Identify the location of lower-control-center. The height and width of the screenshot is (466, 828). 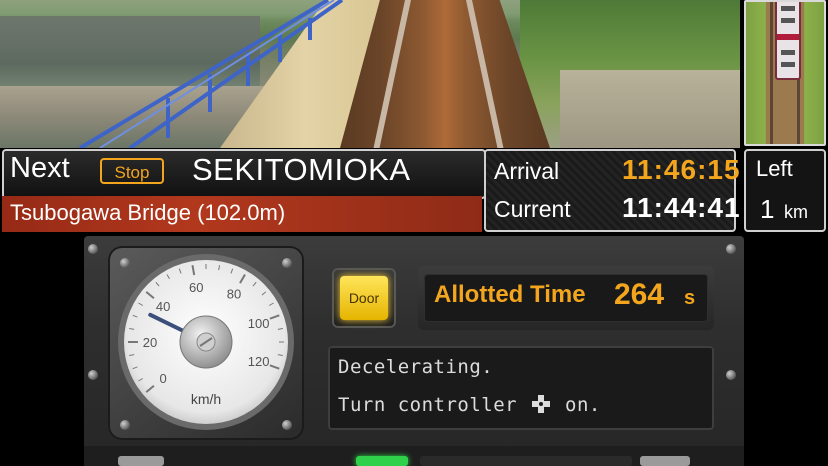
(526, 461).